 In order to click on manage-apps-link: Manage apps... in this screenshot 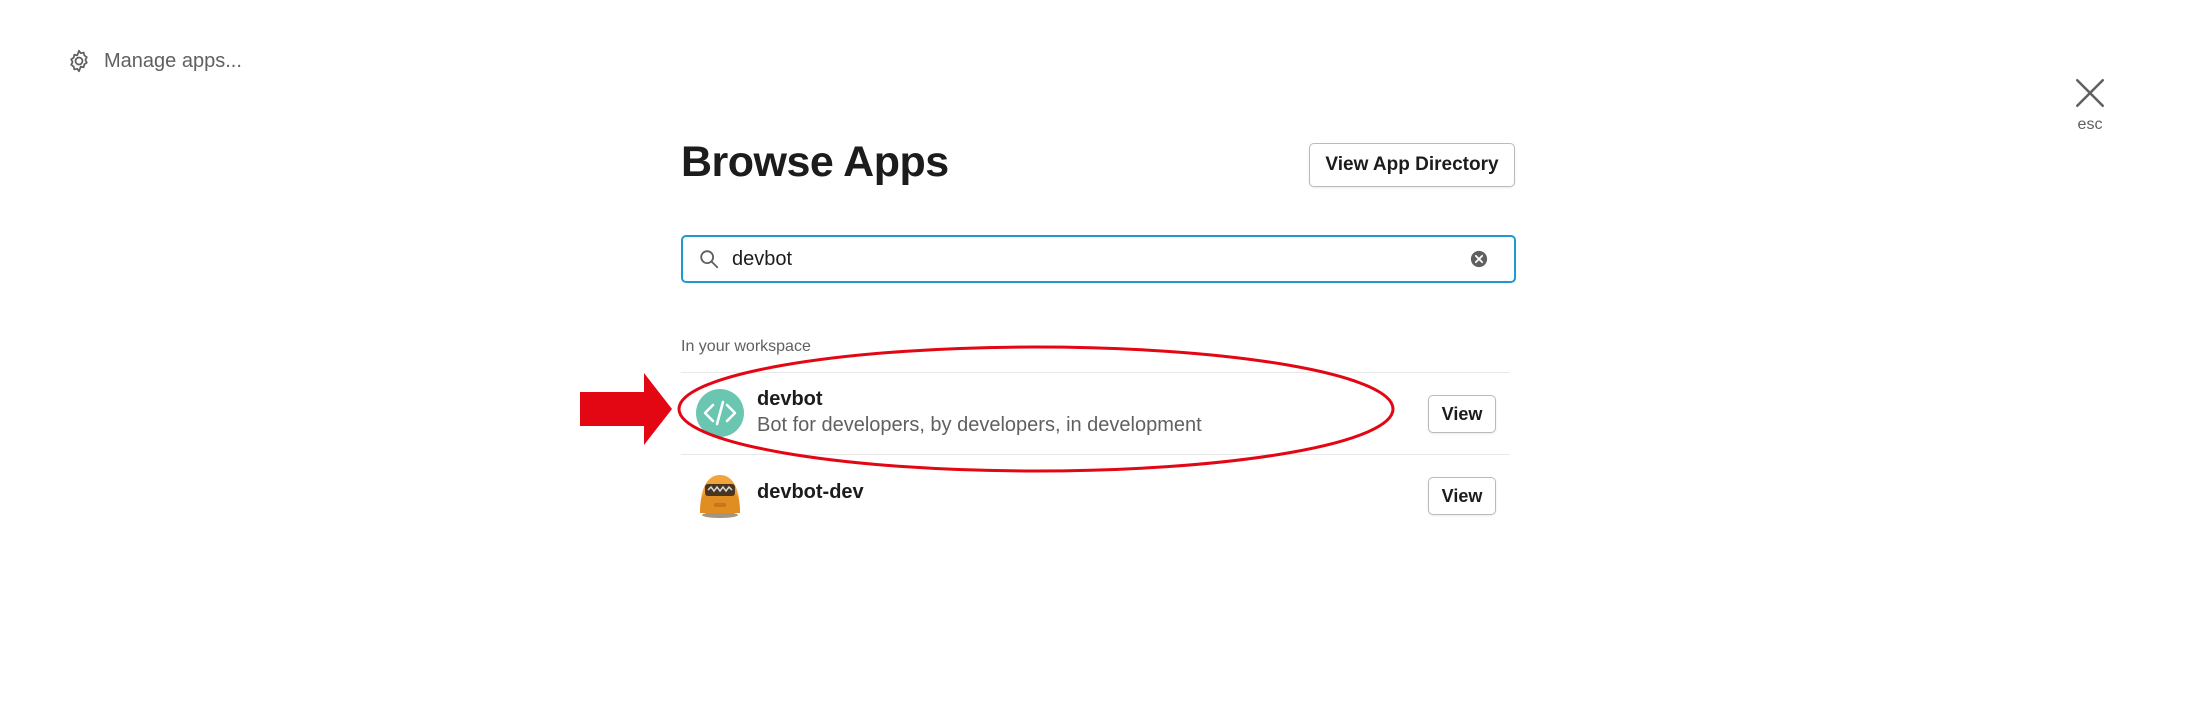, I will do `click(154, 61)`.